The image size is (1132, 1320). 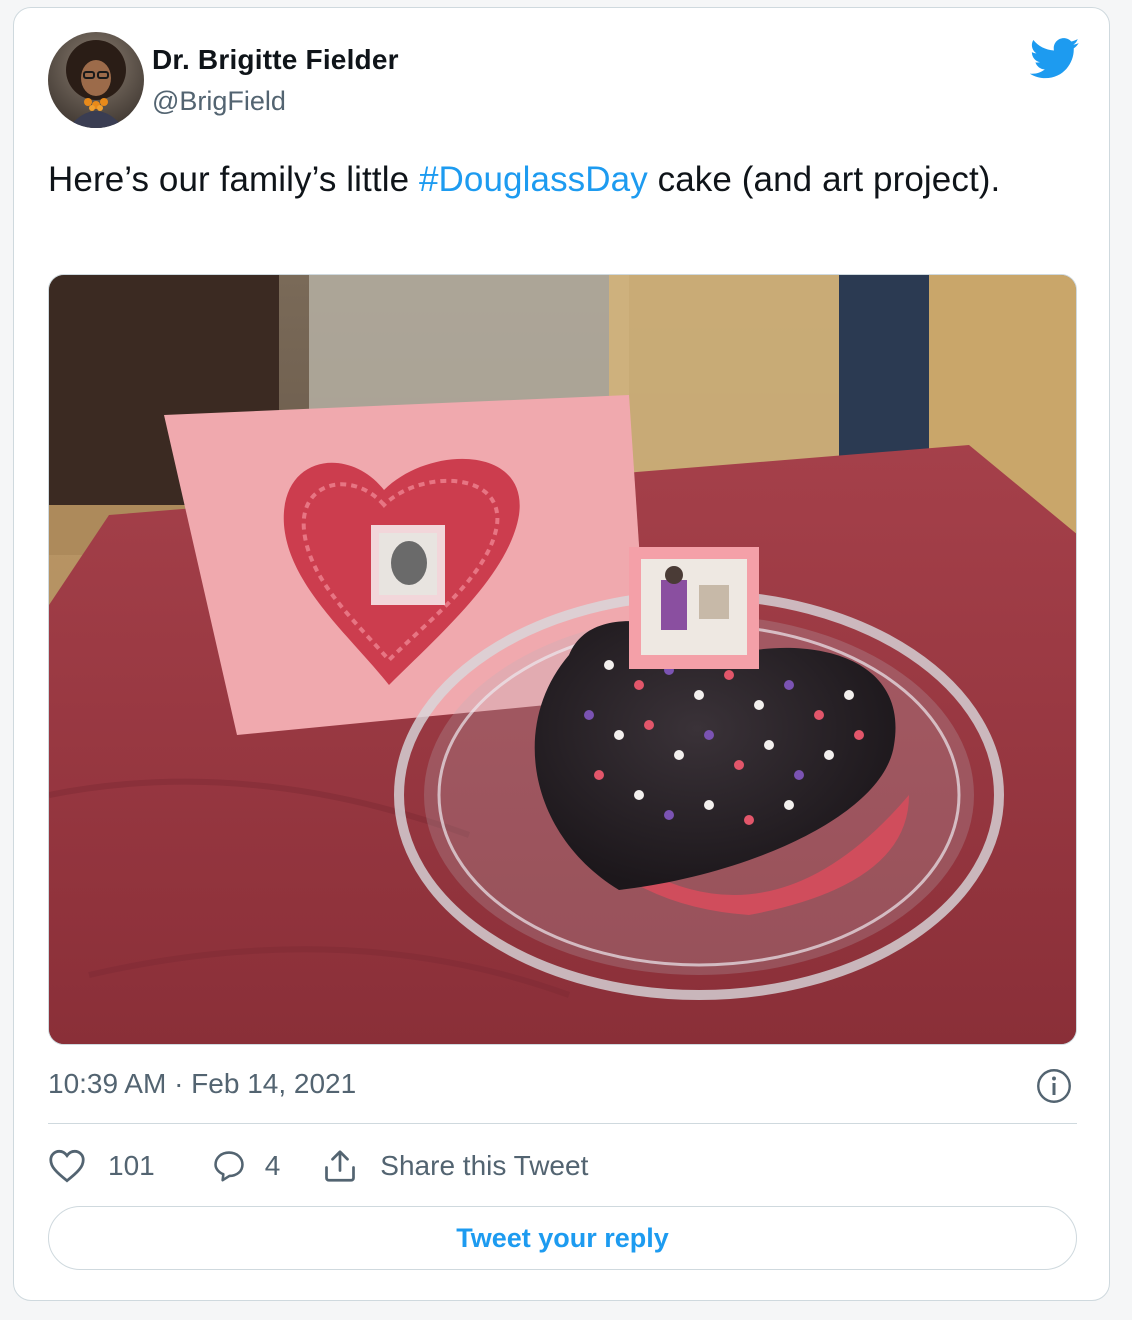 I want to click on share-icon, so click(x=340, y=1166).